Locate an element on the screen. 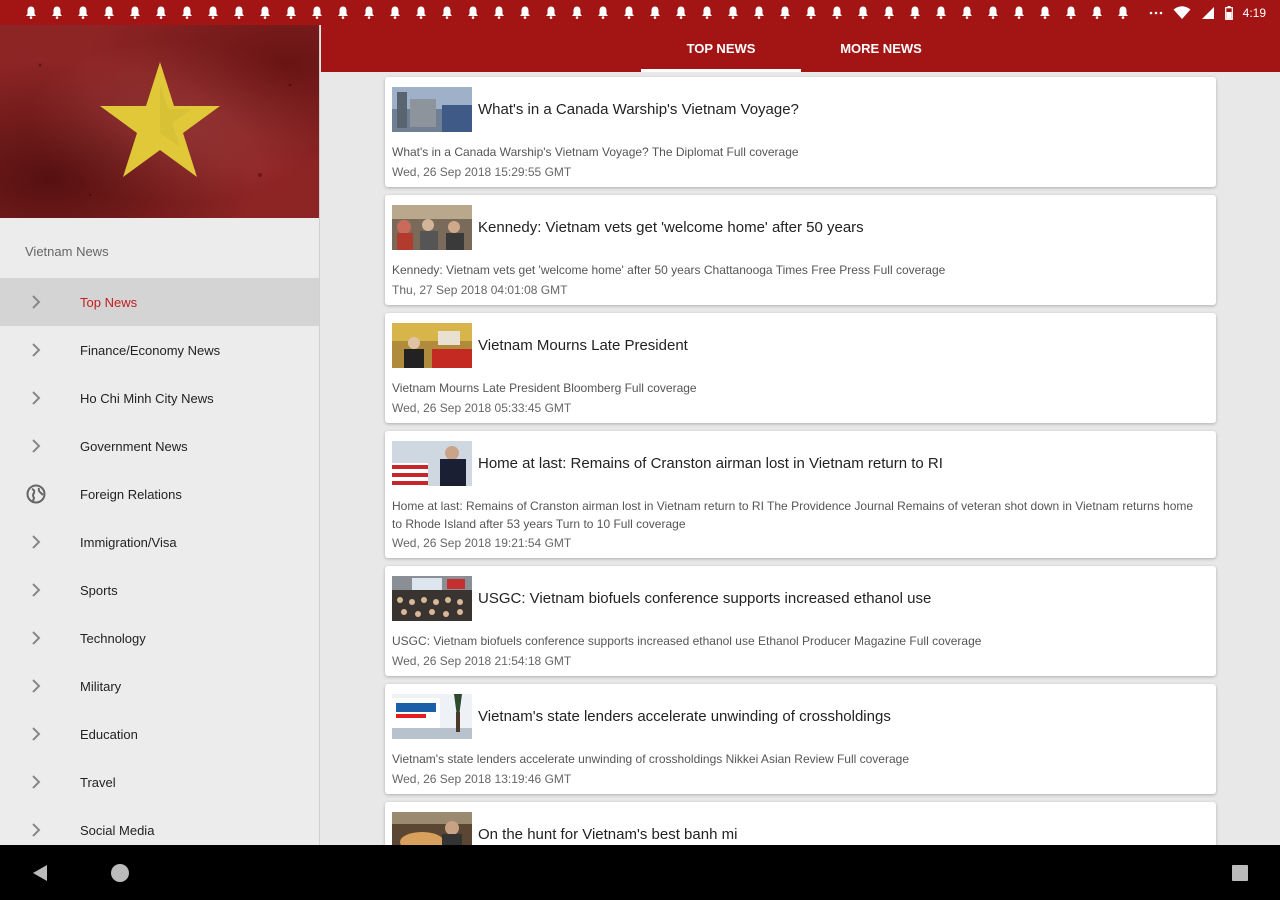 The width and height of the screenshot is (1280, 900). drawer-item-travel: Travel is located at coordinates (159, 782).